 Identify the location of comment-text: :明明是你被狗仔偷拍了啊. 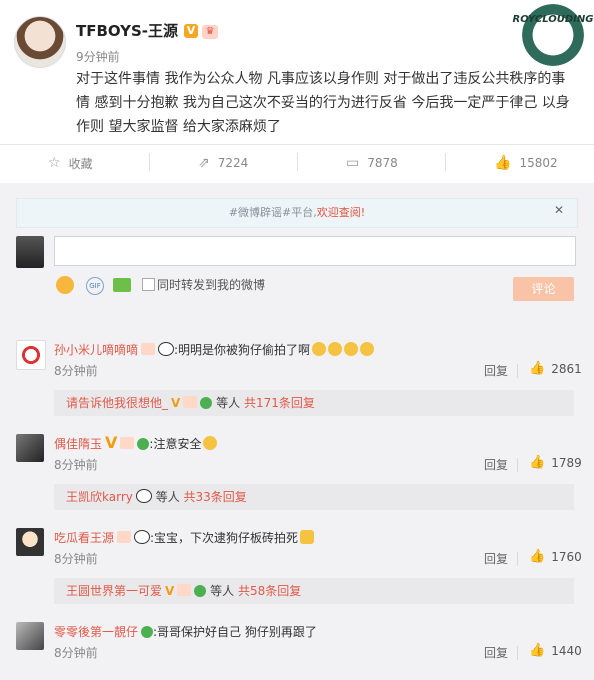
(242, 350).